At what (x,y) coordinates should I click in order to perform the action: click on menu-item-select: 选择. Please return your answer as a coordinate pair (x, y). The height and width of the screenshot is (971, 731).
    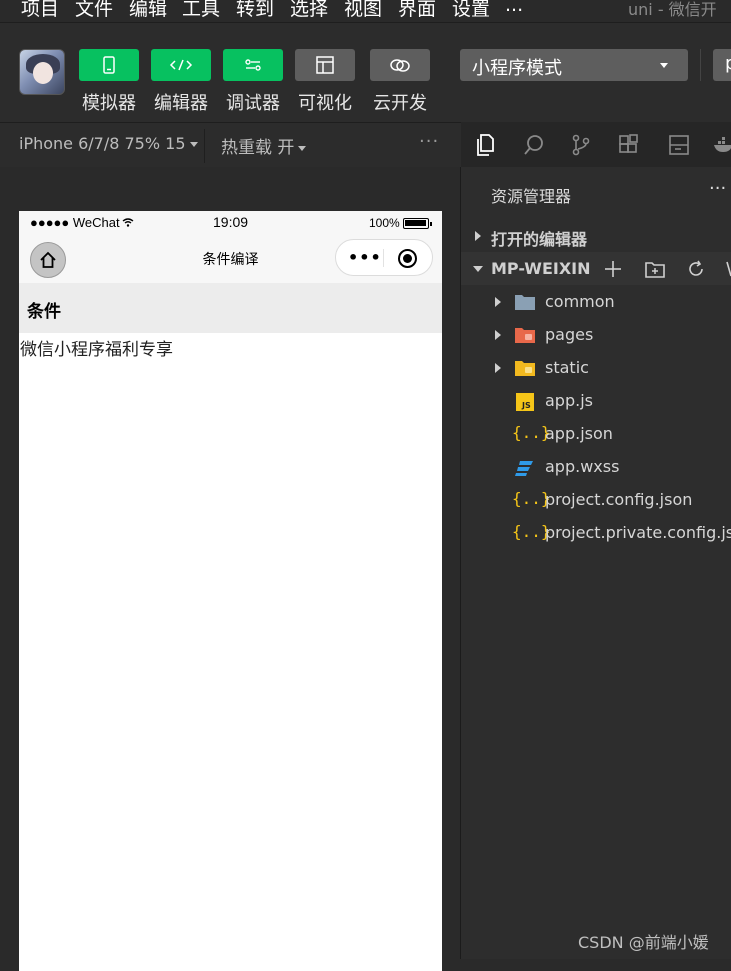
    Looking at the image, I should click on (309, 10).